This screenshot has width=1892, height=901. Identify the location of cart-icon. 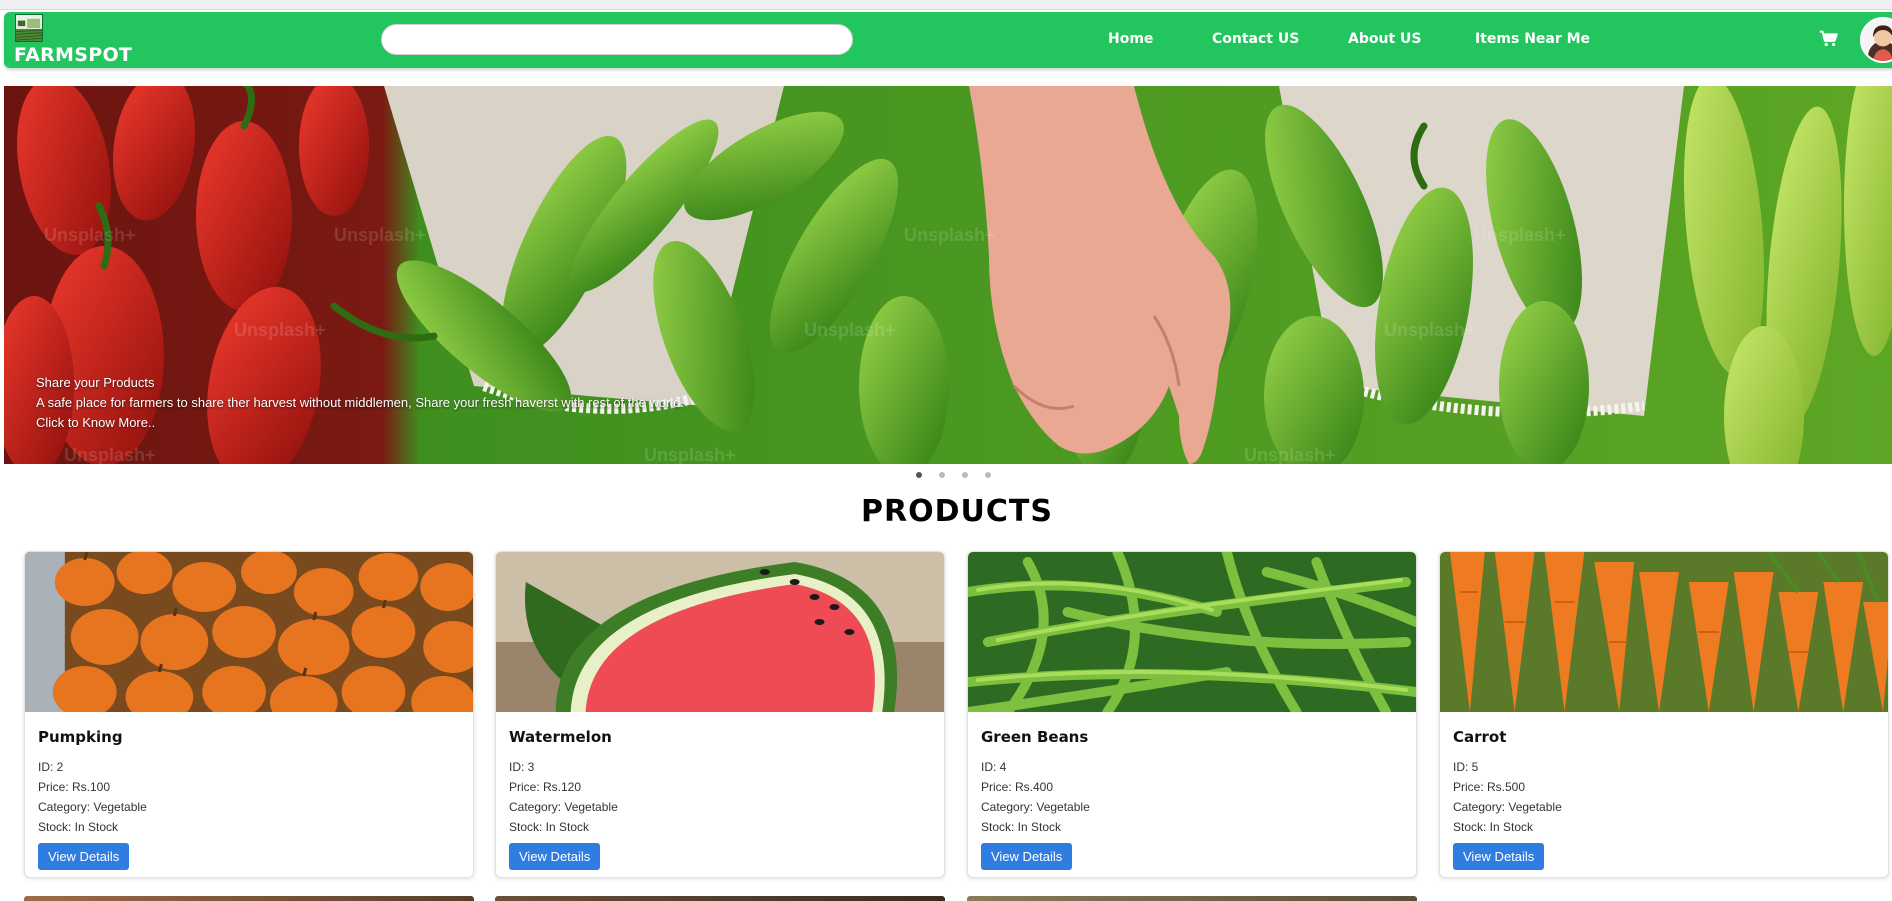
(1829, 39).